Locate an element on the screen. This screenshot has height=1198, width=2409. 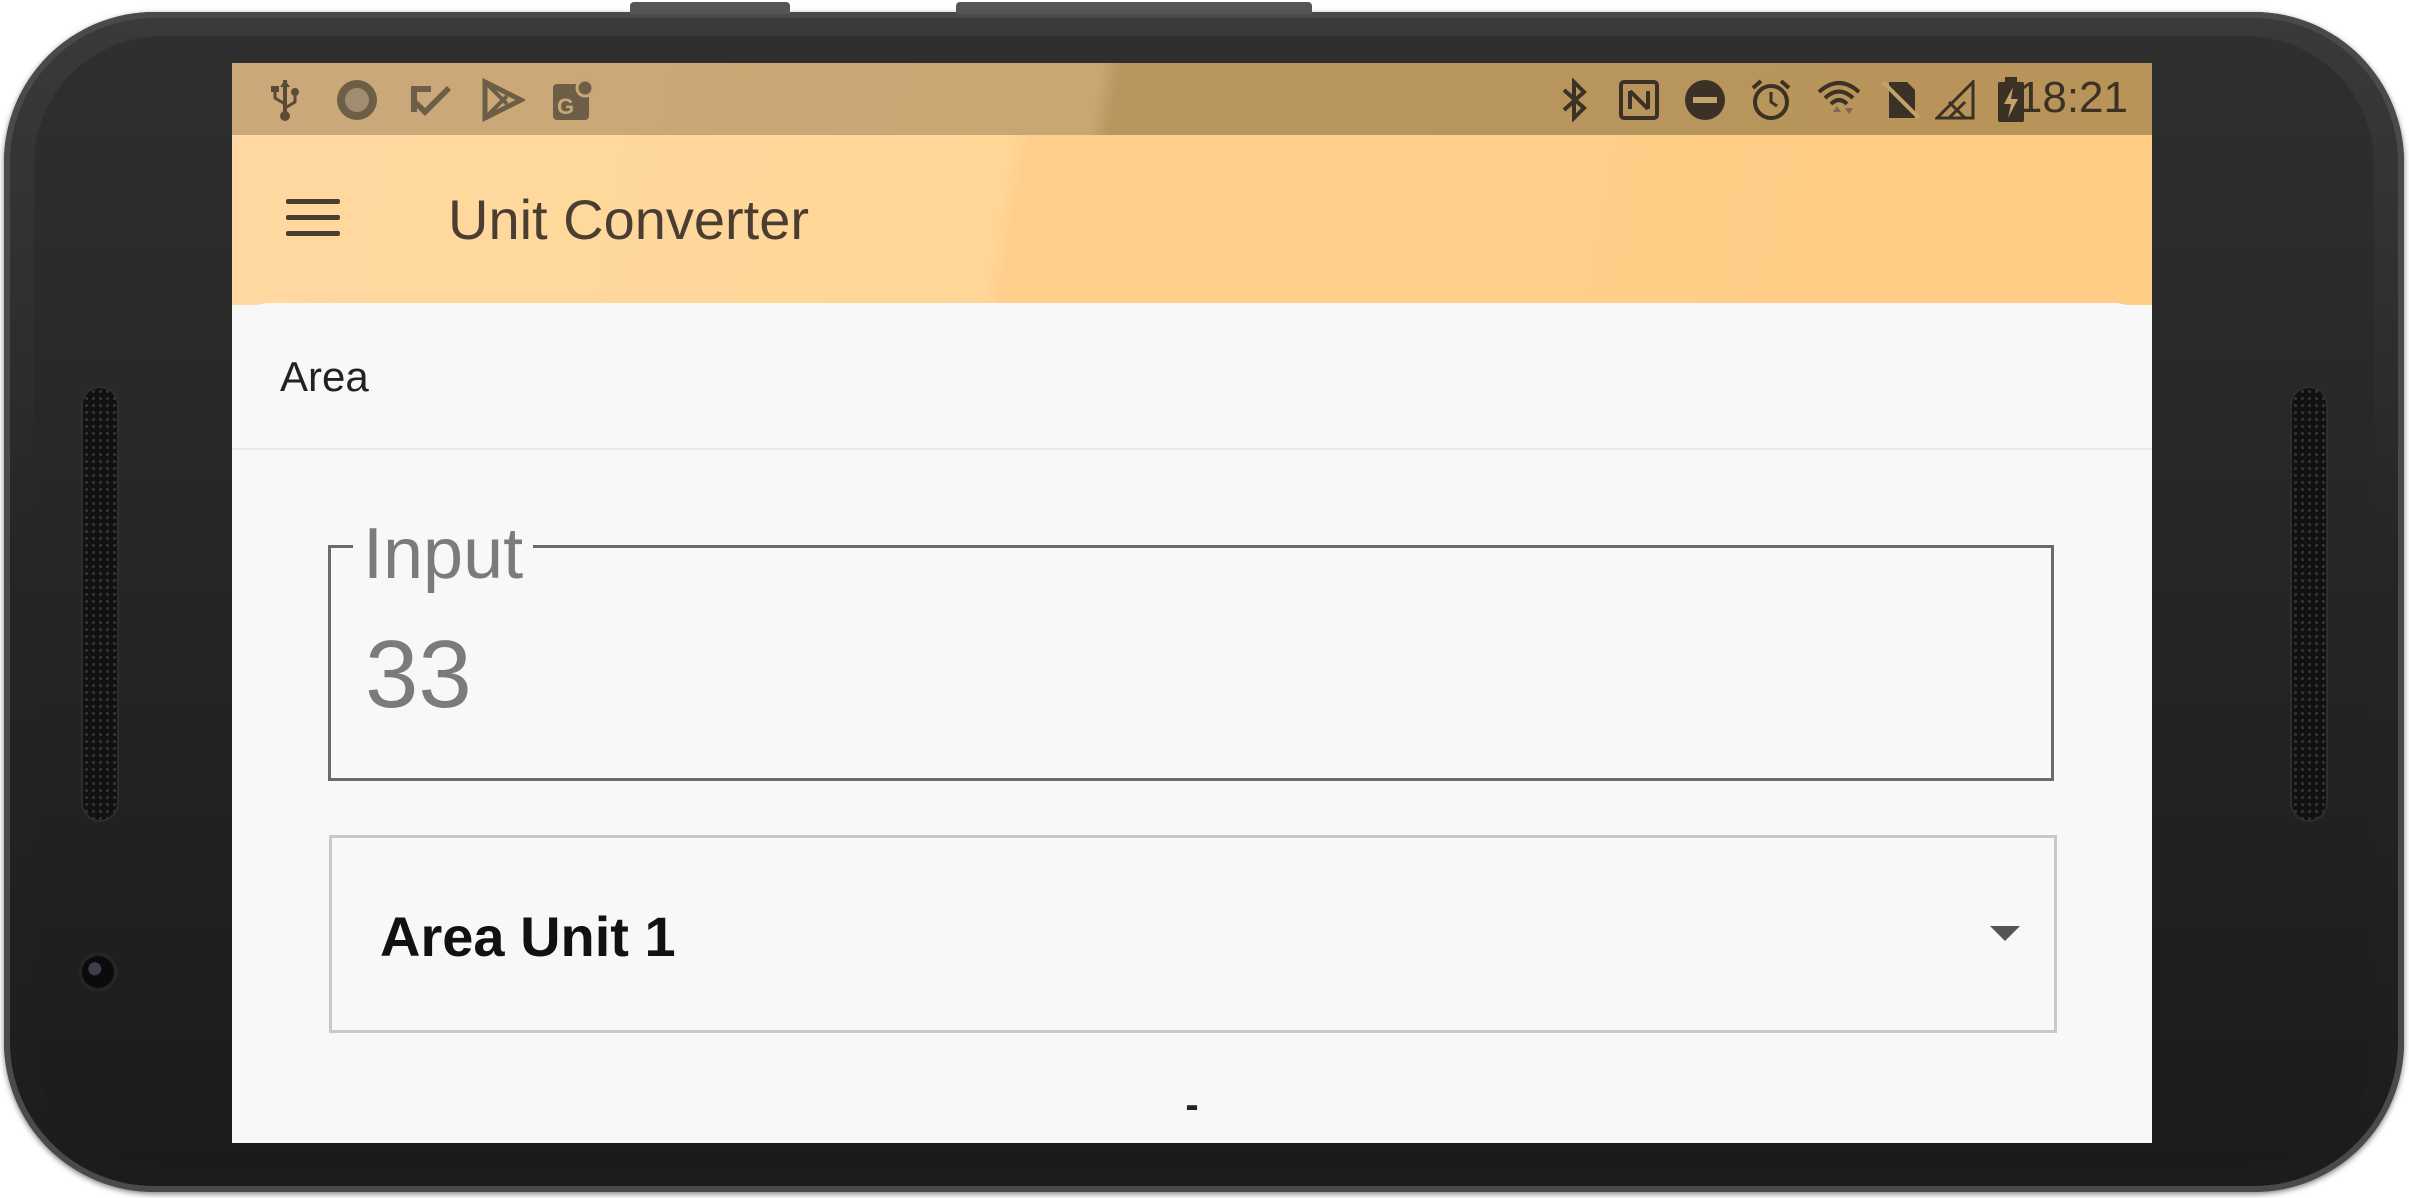
input-label: Input is located at coordinates (443, 554).